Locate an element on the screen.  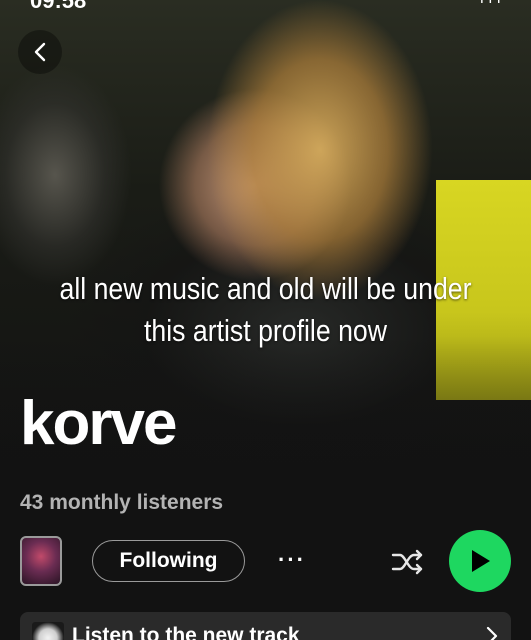
play-icon is located at coordinates (481, 561).